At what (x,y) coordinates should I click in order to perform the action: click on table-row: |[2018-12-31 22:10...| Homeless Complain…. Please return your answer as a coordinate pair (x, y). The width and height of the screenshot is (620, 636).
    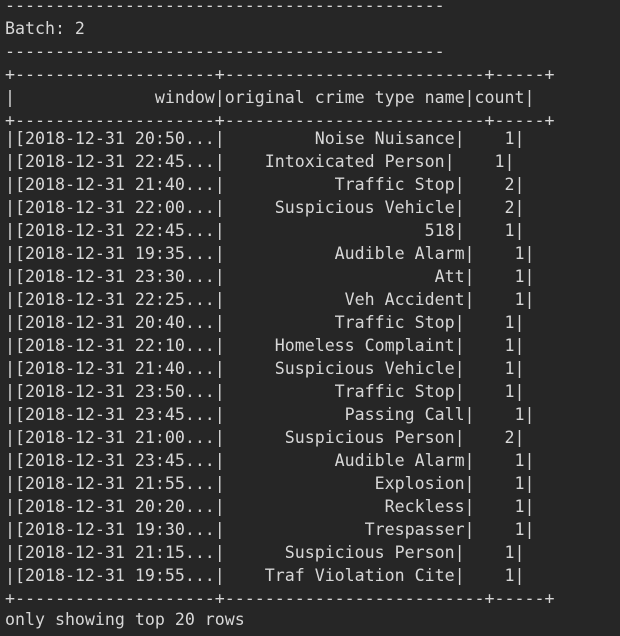
    Looking at the image, I should click on (265, 345).